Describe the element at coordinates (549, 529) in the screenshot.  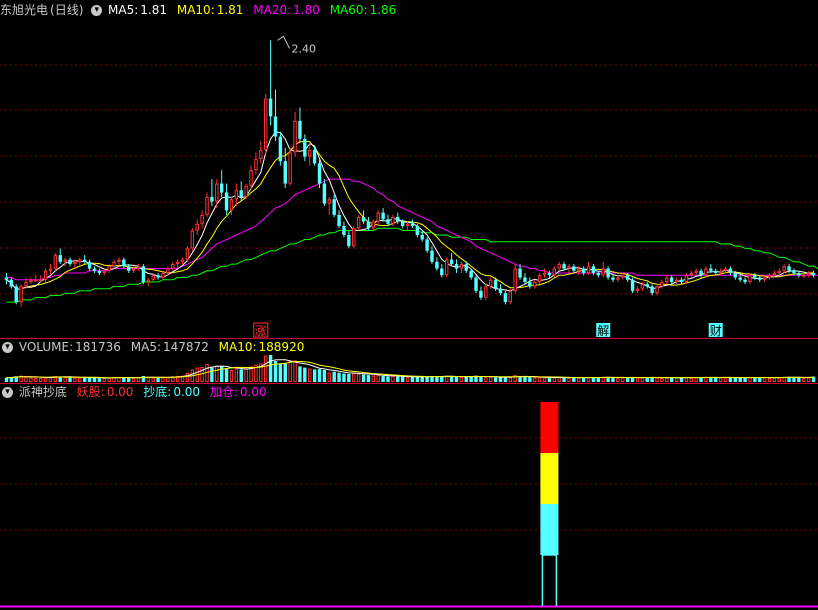
I see `indicator-segment` at that location.